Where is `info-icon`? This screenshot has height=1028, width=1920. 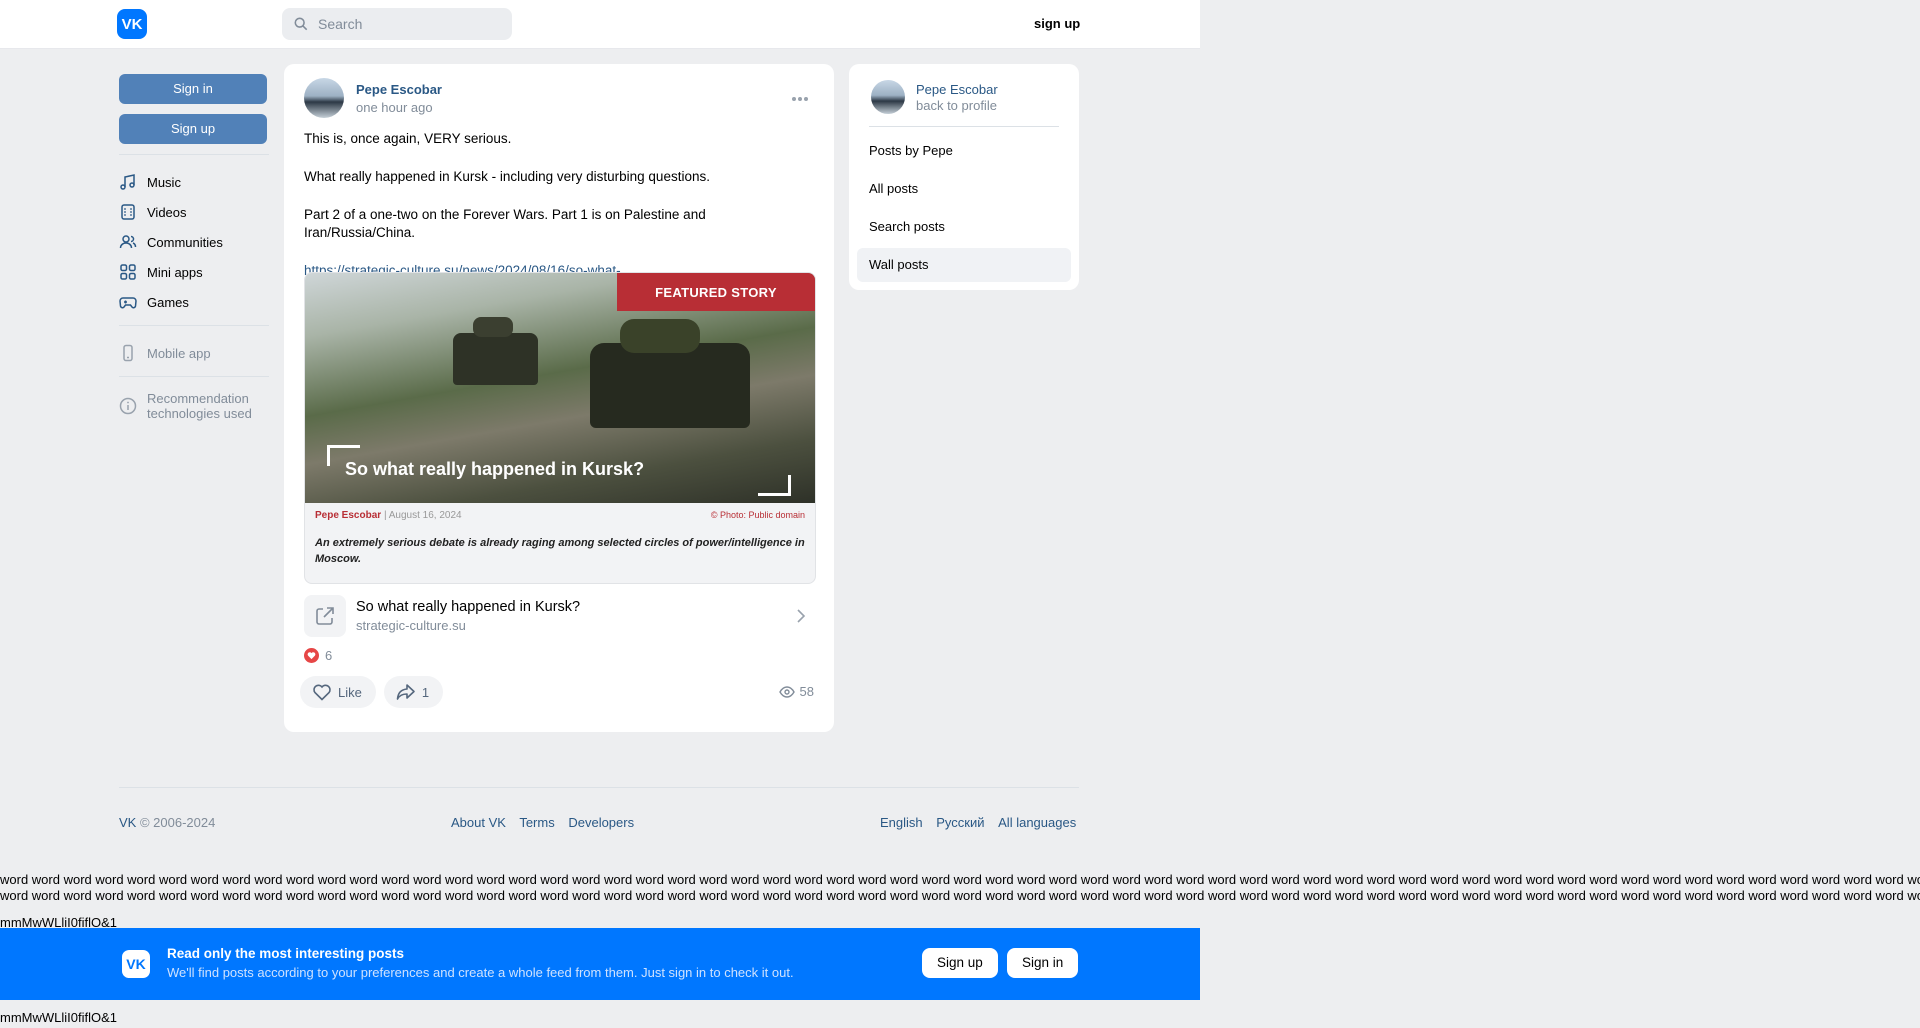 info-icon is located at coordinates (128, 406).